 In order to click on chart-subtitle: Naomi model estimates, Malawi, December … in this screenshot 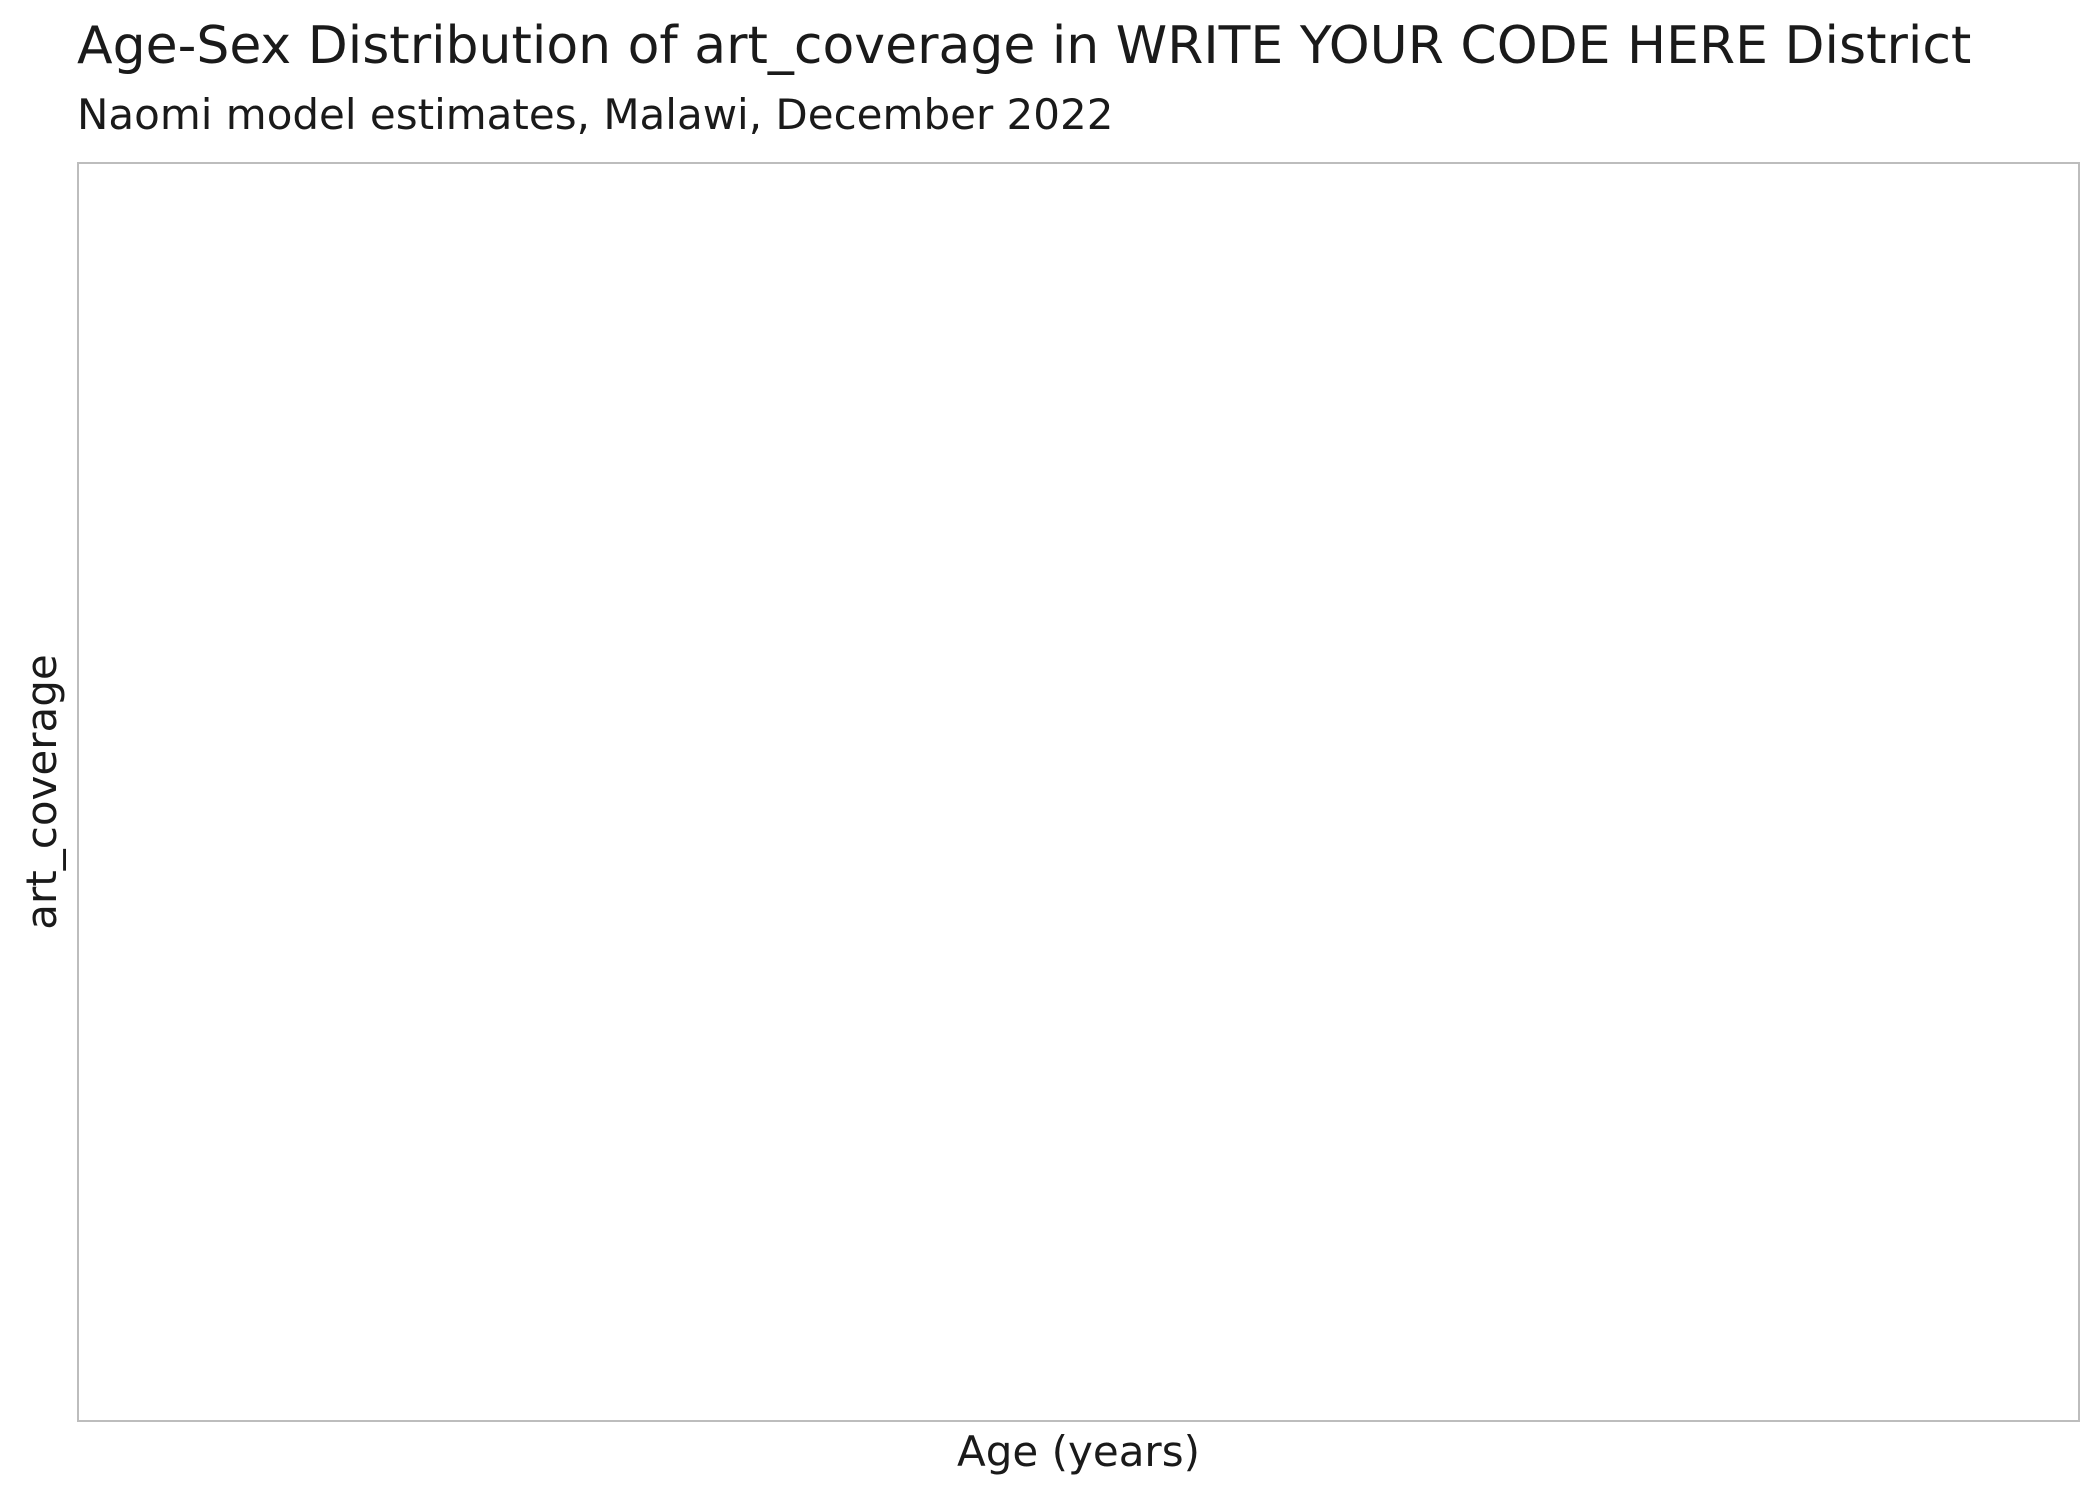, I will do `click(595, 114)`.